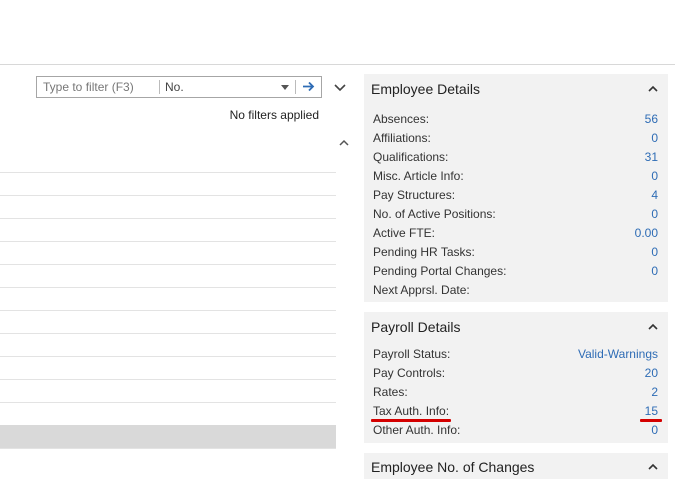  Describe the element at coordinates (516, 252) in the screenshot. I see `fact-row-pending-hr-tasks: Pending HR Tasks: 0` at that location.